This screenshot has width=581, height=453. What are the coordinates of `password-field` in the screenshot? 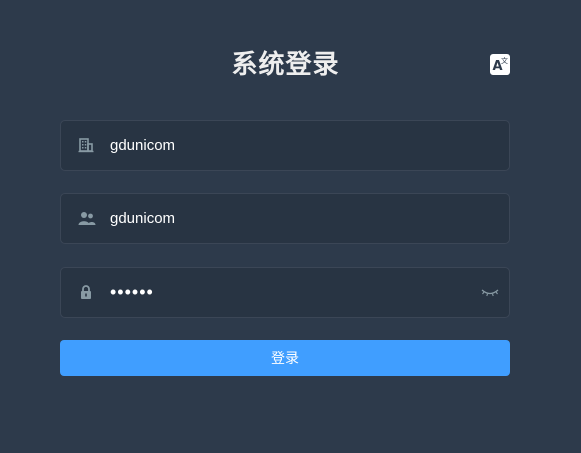 It's located at (285, 292).